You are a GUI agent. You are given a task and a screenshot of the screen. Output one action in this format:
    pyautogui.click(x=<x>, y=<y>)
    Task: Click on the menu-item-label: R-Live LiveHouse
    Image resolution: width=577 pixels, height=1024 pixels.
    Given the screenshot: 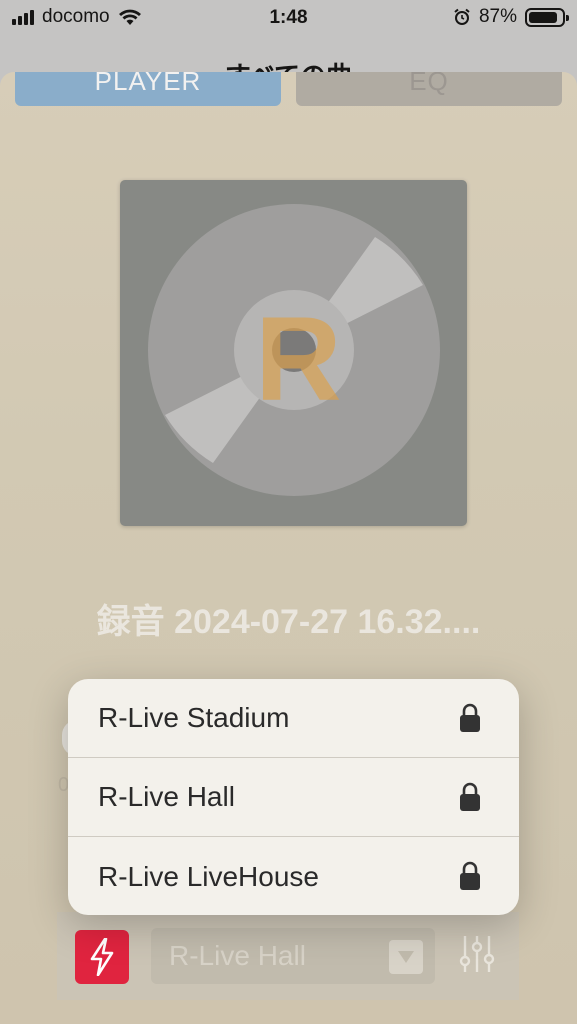 What is the action you would take?
    pyautogui.click(x=208, y=876)
    